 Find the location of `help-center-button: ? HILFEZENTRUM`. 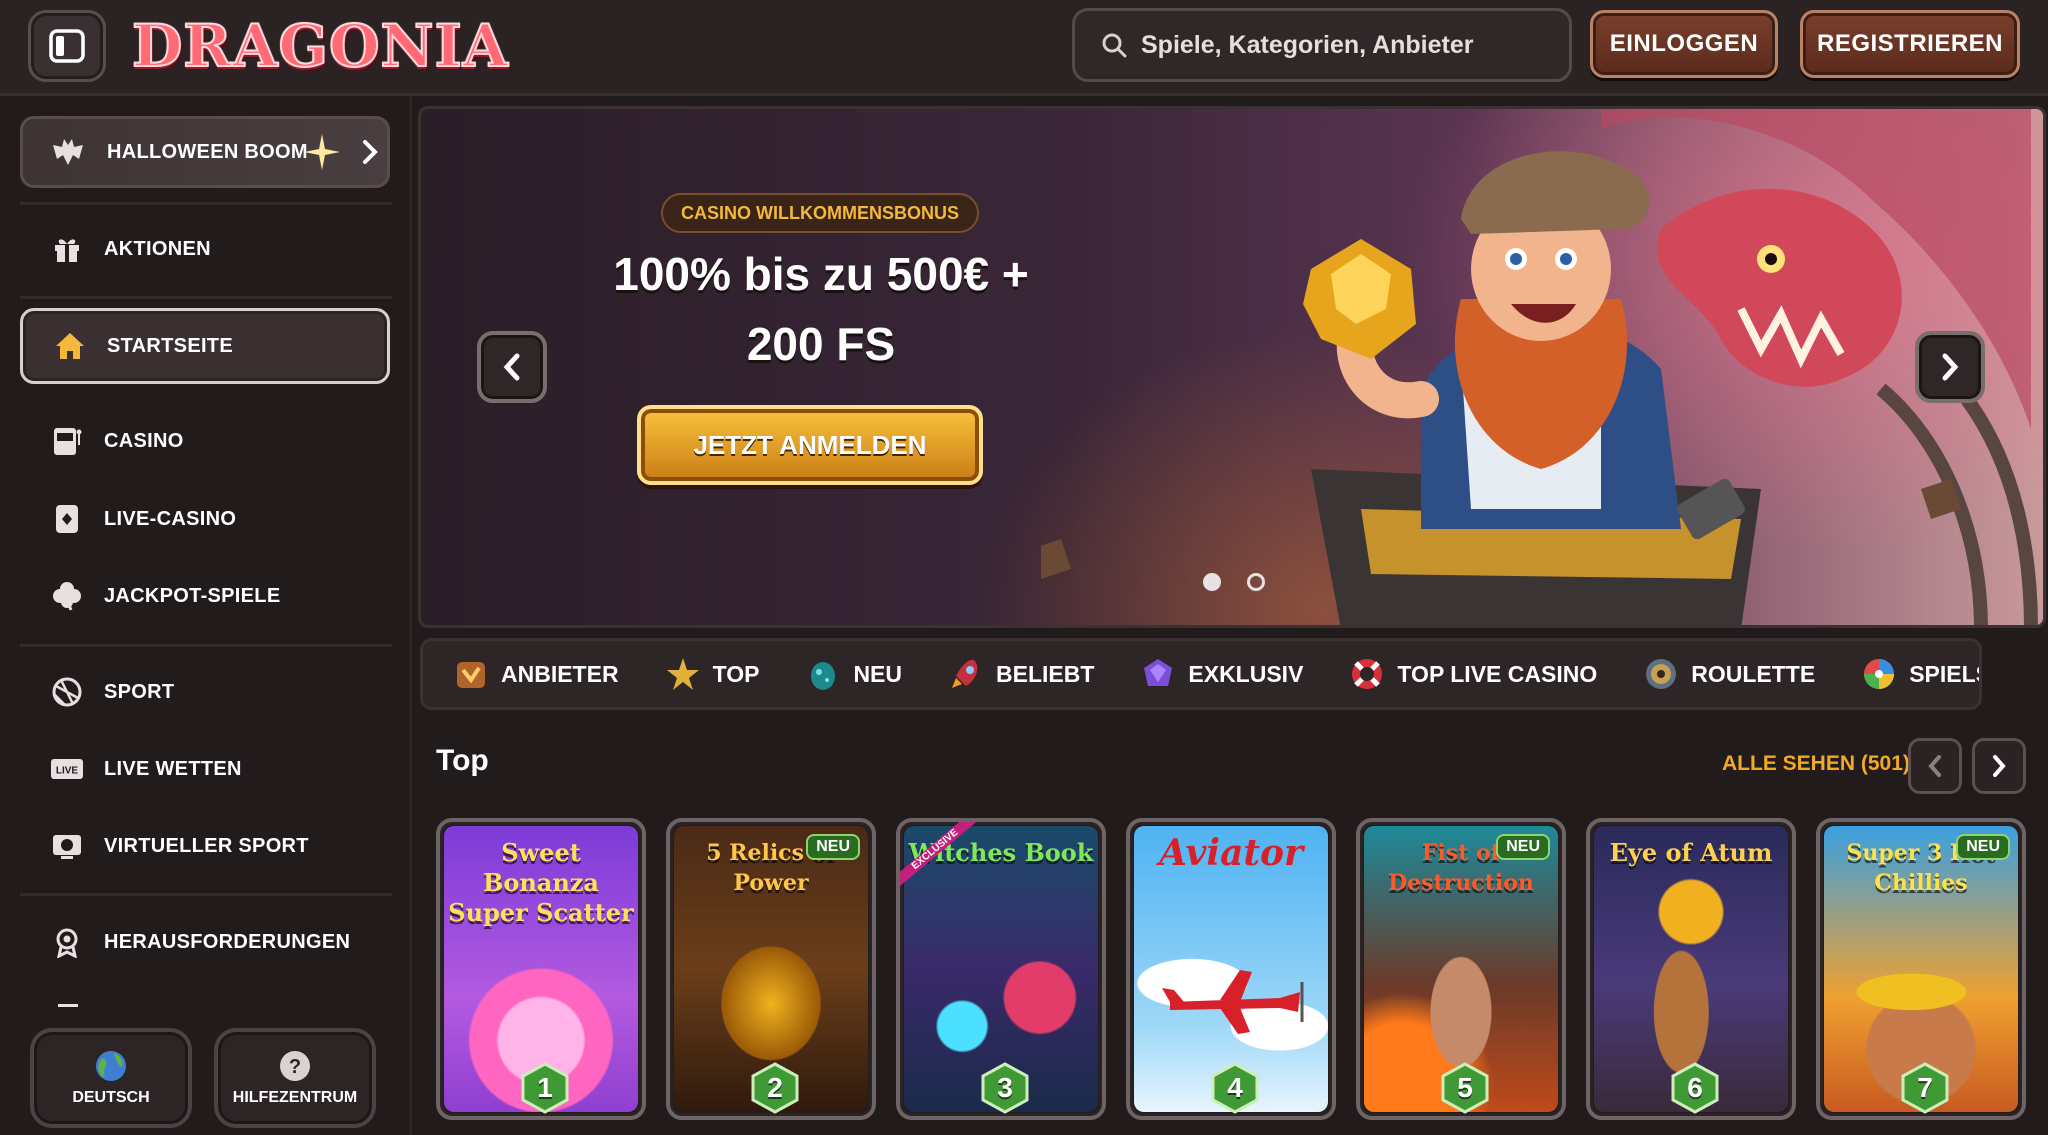

help-center-button: ? HILFEZENTRUM is located at coordinates (295, 1078).